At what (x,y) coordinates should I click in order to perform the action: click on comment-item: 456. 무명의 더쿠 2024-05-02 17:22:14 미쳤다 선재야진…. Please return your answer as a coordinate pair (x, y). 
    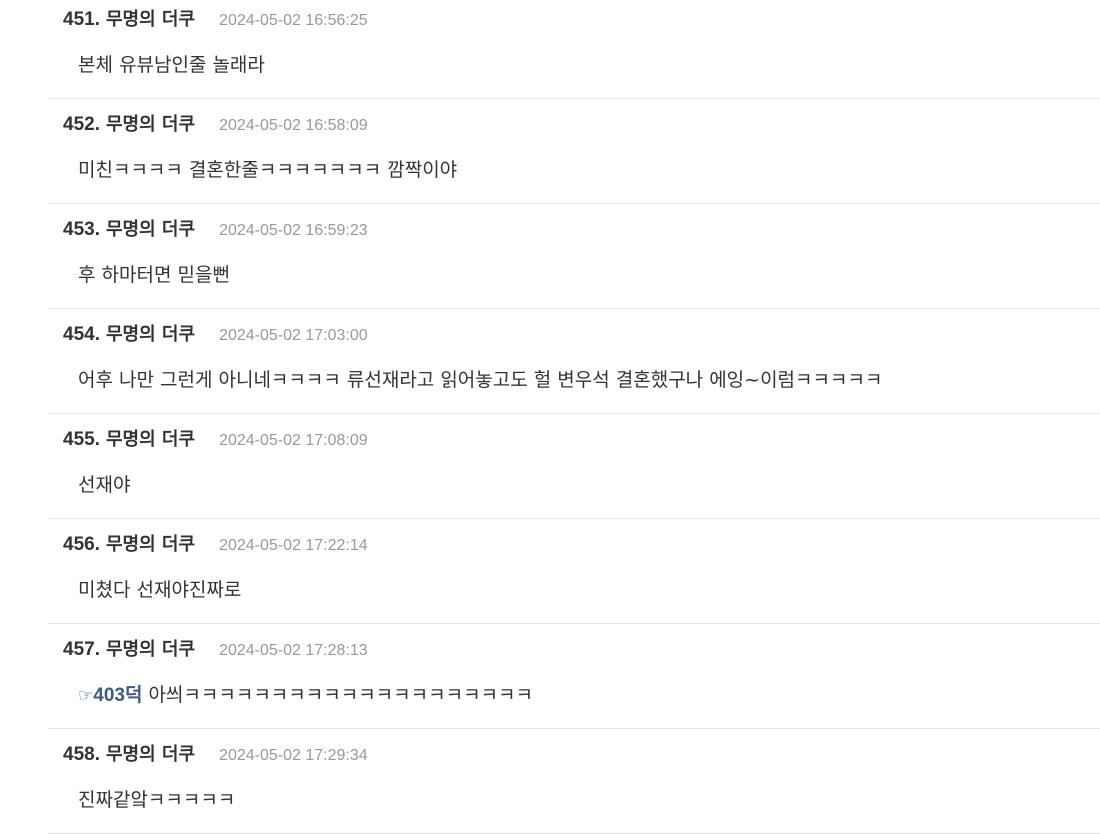
    Looking at the image, I should click on (574, 571).